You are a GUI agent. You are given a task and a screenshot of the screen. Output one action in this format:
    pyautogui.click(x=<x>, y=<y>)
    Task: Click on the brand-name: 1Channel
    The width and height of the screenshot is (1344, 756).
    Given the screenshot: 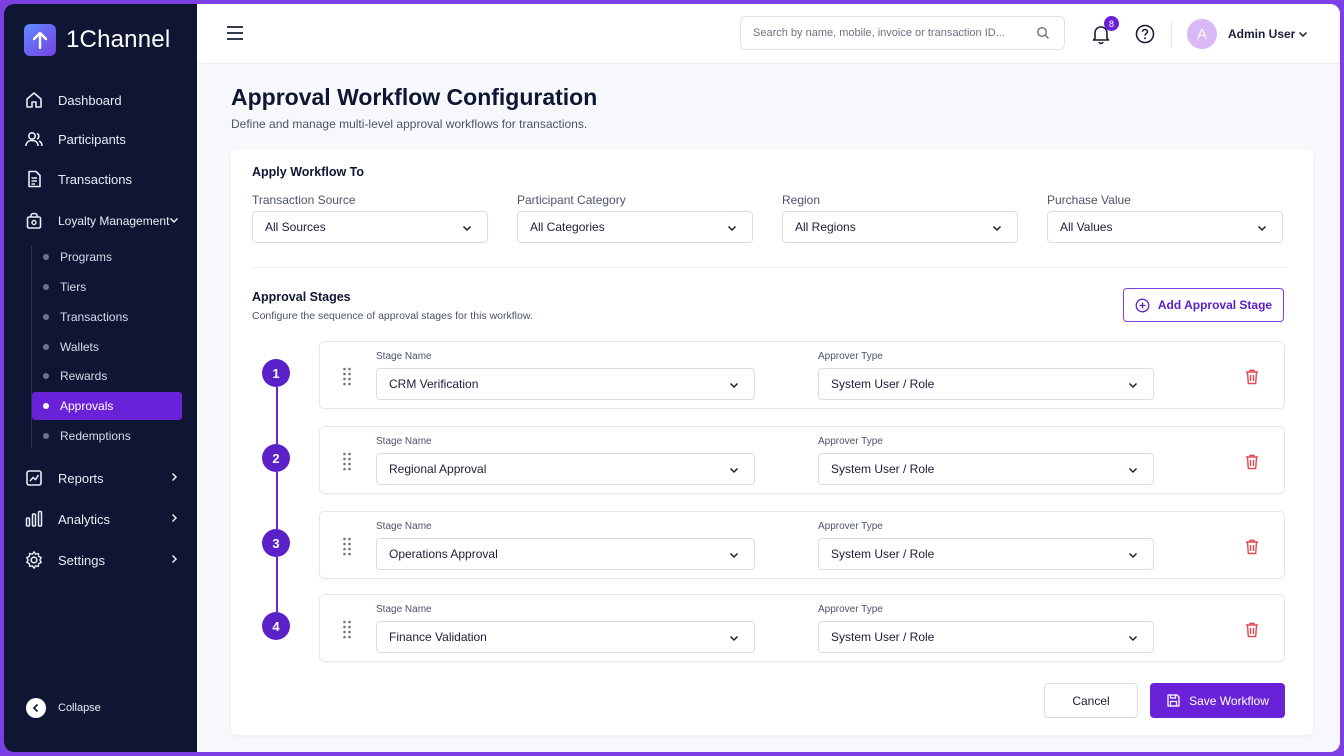 What is the action you would take?
    pyautogui.click(x=118, y=39)
    